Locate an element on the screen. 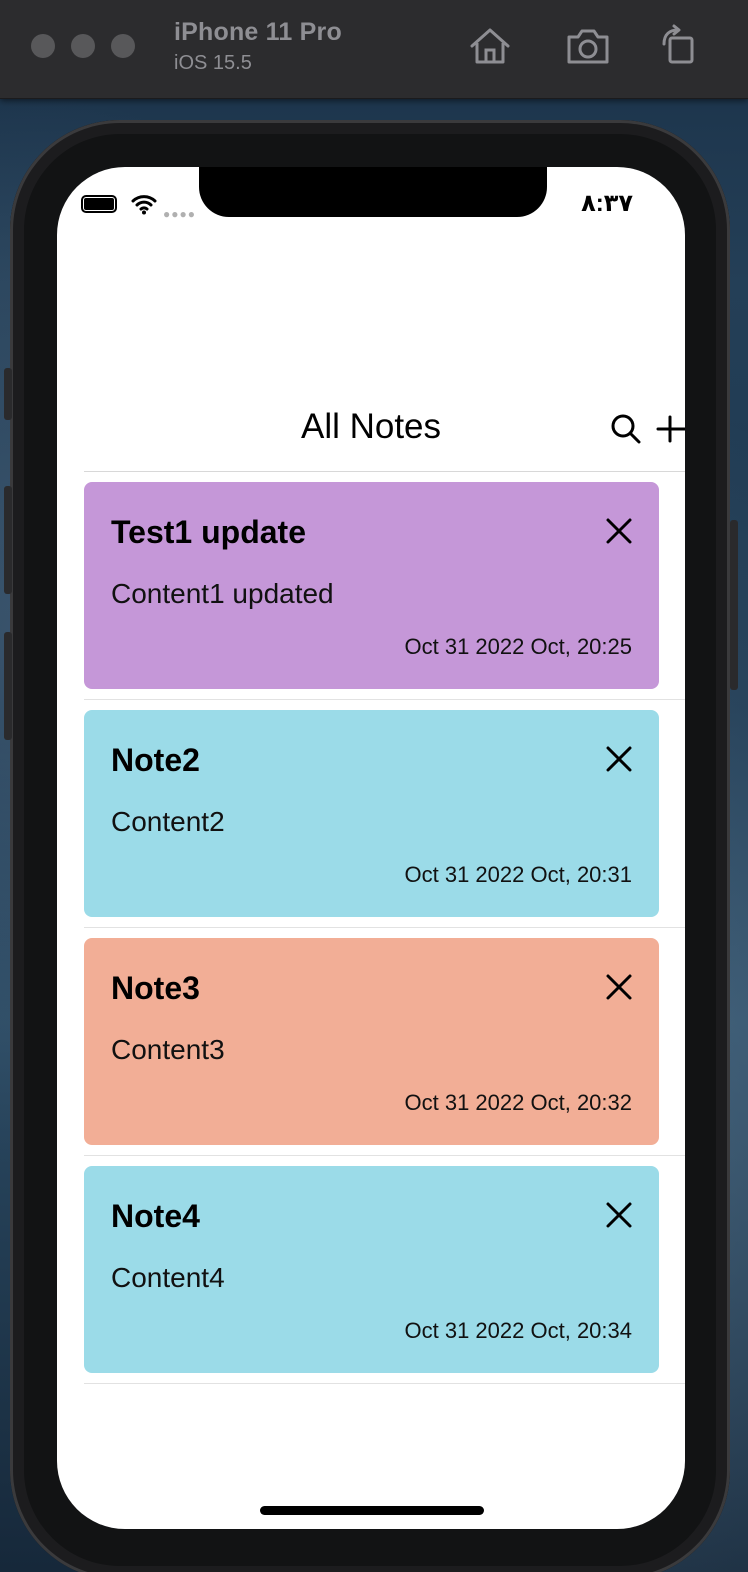  rotate-icon is located at coordinates (680, 46).